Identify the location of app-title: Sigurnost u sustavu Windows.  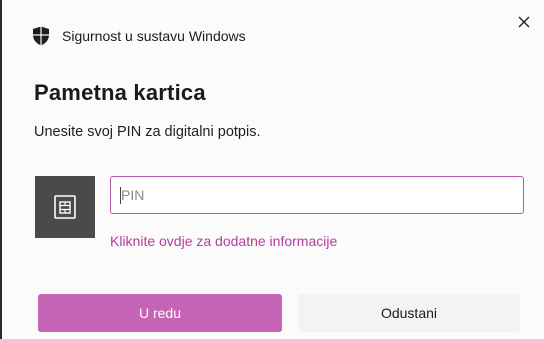
(154, 36).